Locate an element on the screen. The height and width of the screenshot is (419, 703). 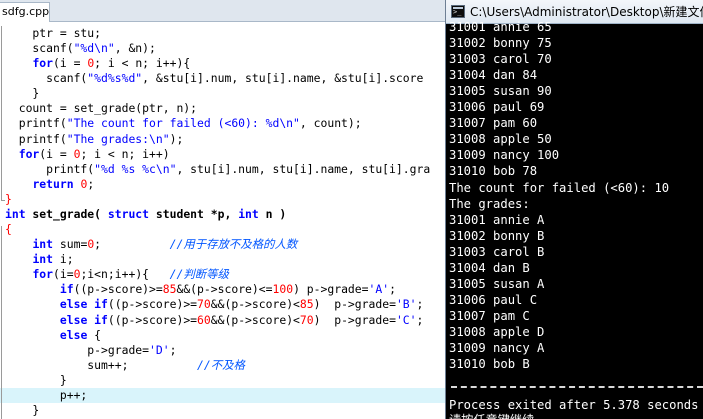
code-token: 100 is located at coordinates (283, 289).